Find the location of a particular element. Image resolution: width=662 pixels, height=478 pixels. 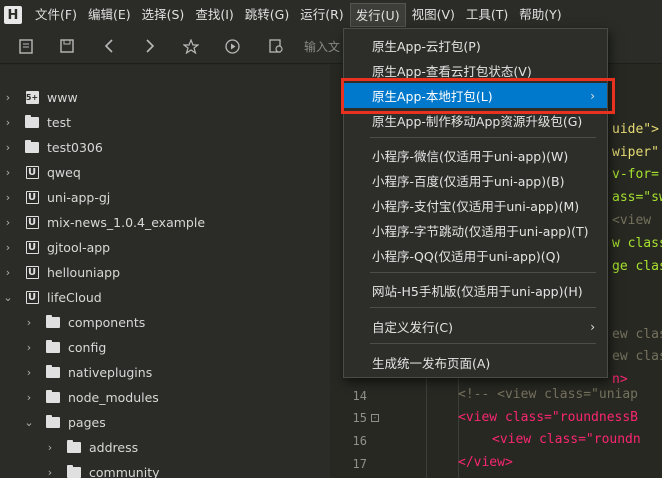

tree-item-label: address is located at coordinates (114, 447).